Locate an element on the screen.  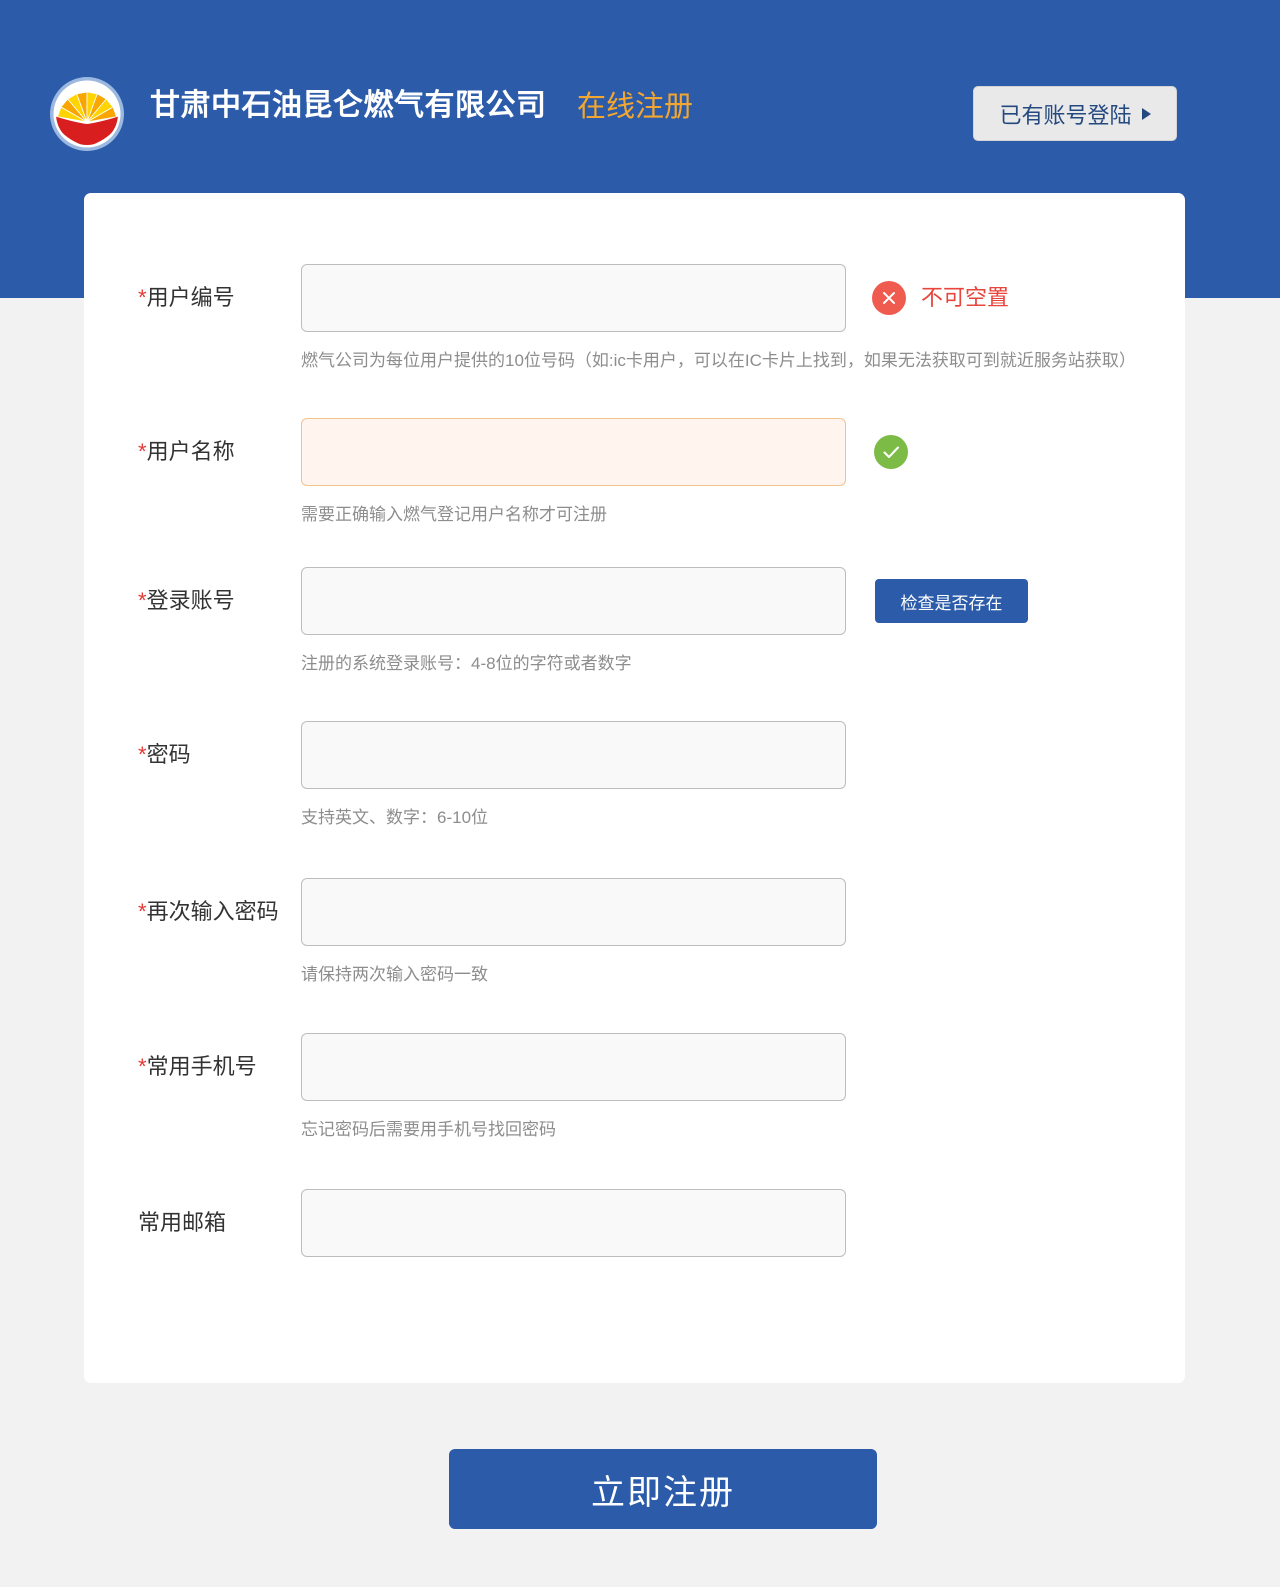
field-label: *用户编号 is located at coordinates (186, 298).